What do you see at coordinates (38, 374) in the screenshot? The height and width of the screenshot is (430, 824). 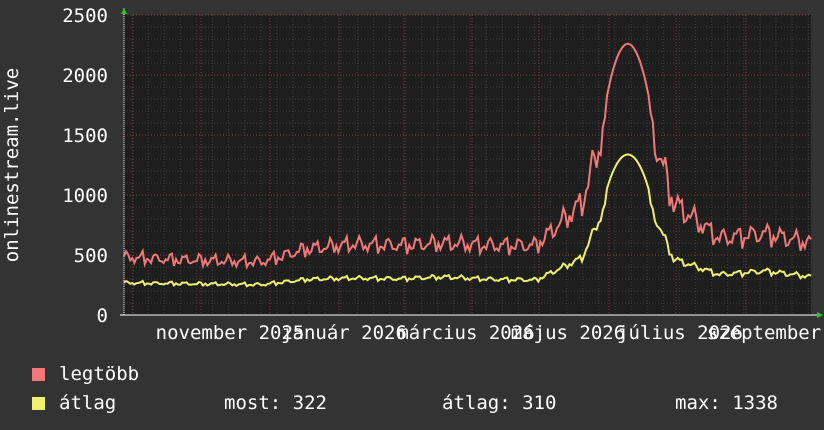 I see `legend-swatch-max` at bounding box center [38, 374].